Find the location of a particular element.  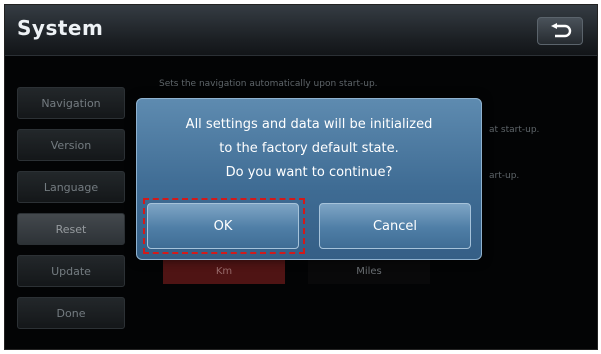

page-title: System is located at coordinates (60, 28).